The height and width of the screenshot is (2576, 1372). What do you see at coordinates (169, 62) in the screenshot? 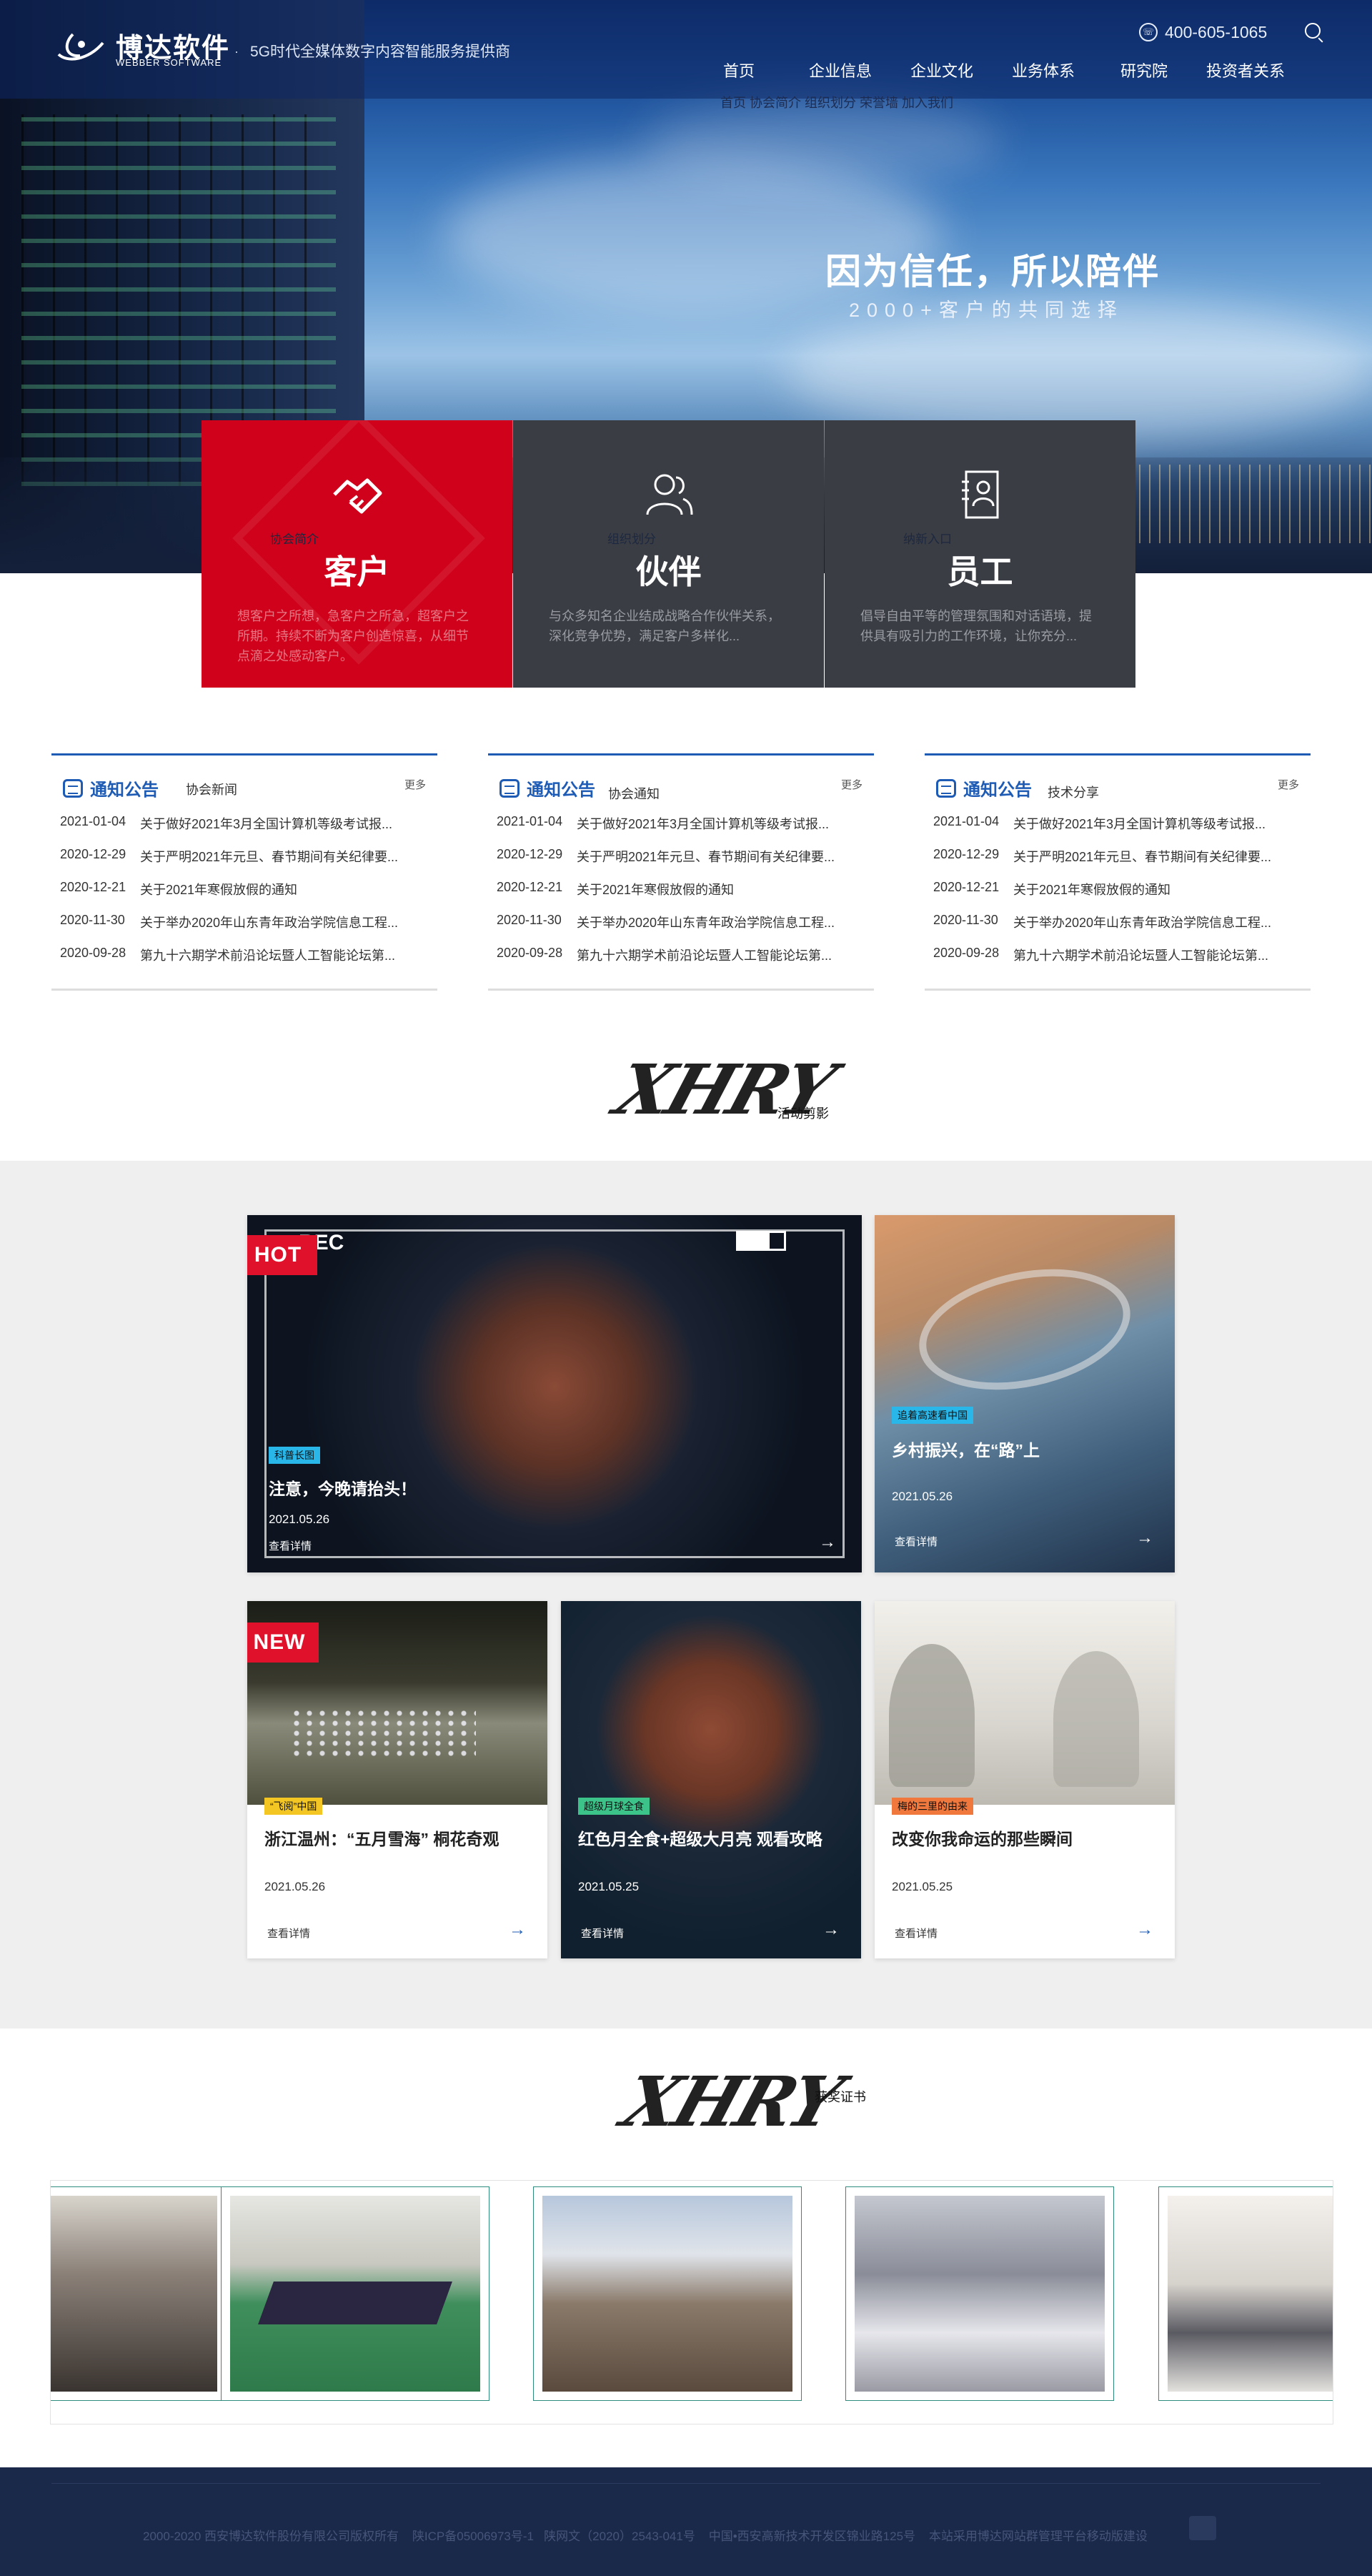
I see `logo-english: WEBBER SOFTWARE` at bounding box center [169, 62].